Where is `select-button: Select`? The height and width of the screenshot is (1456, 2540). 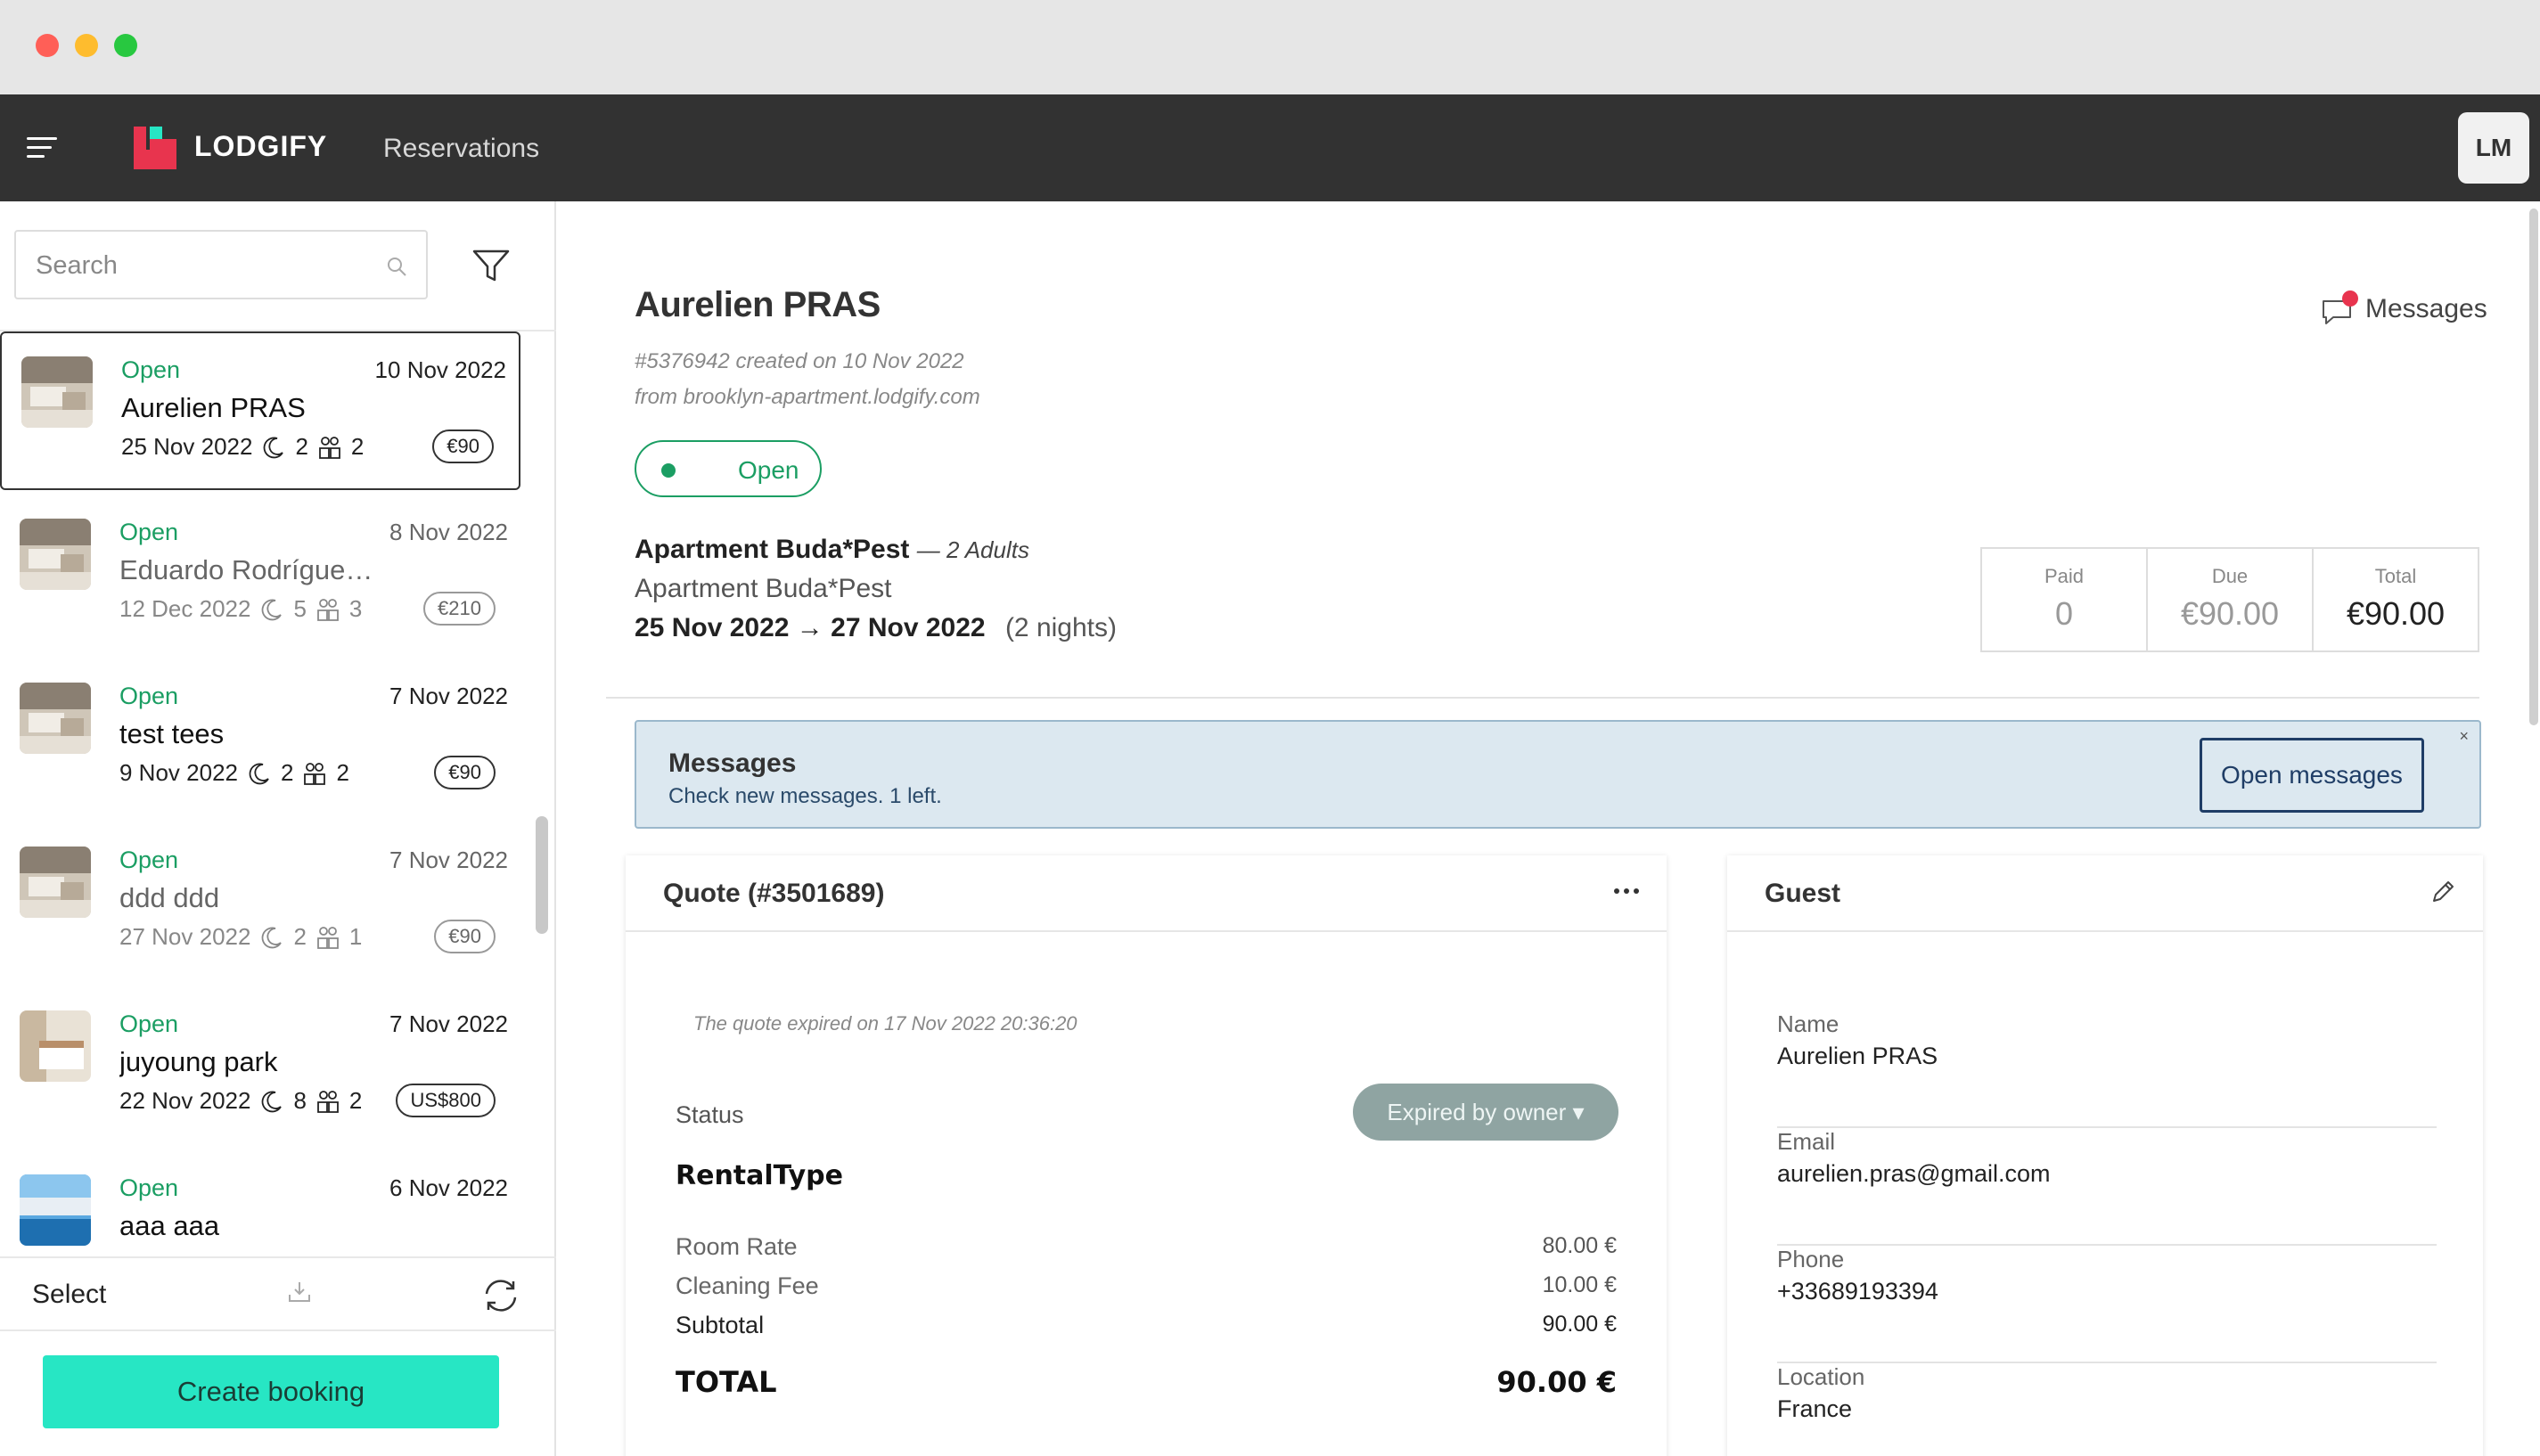 select-button: Select is located at coordinates (69, 1295).